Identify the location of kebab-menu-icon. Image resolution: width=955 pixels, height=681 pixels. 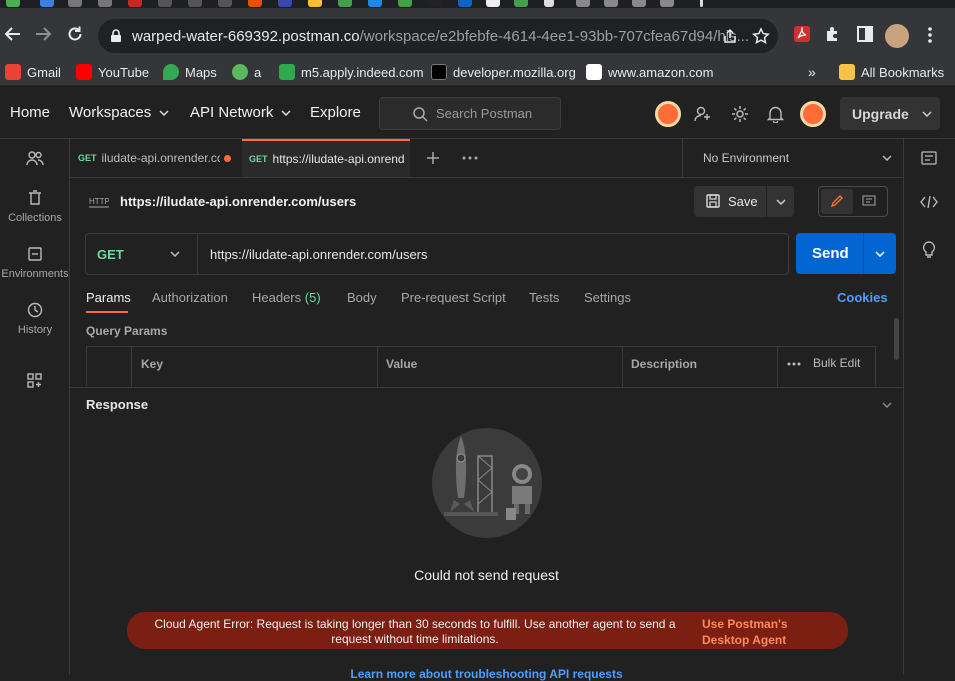
(930, 35).